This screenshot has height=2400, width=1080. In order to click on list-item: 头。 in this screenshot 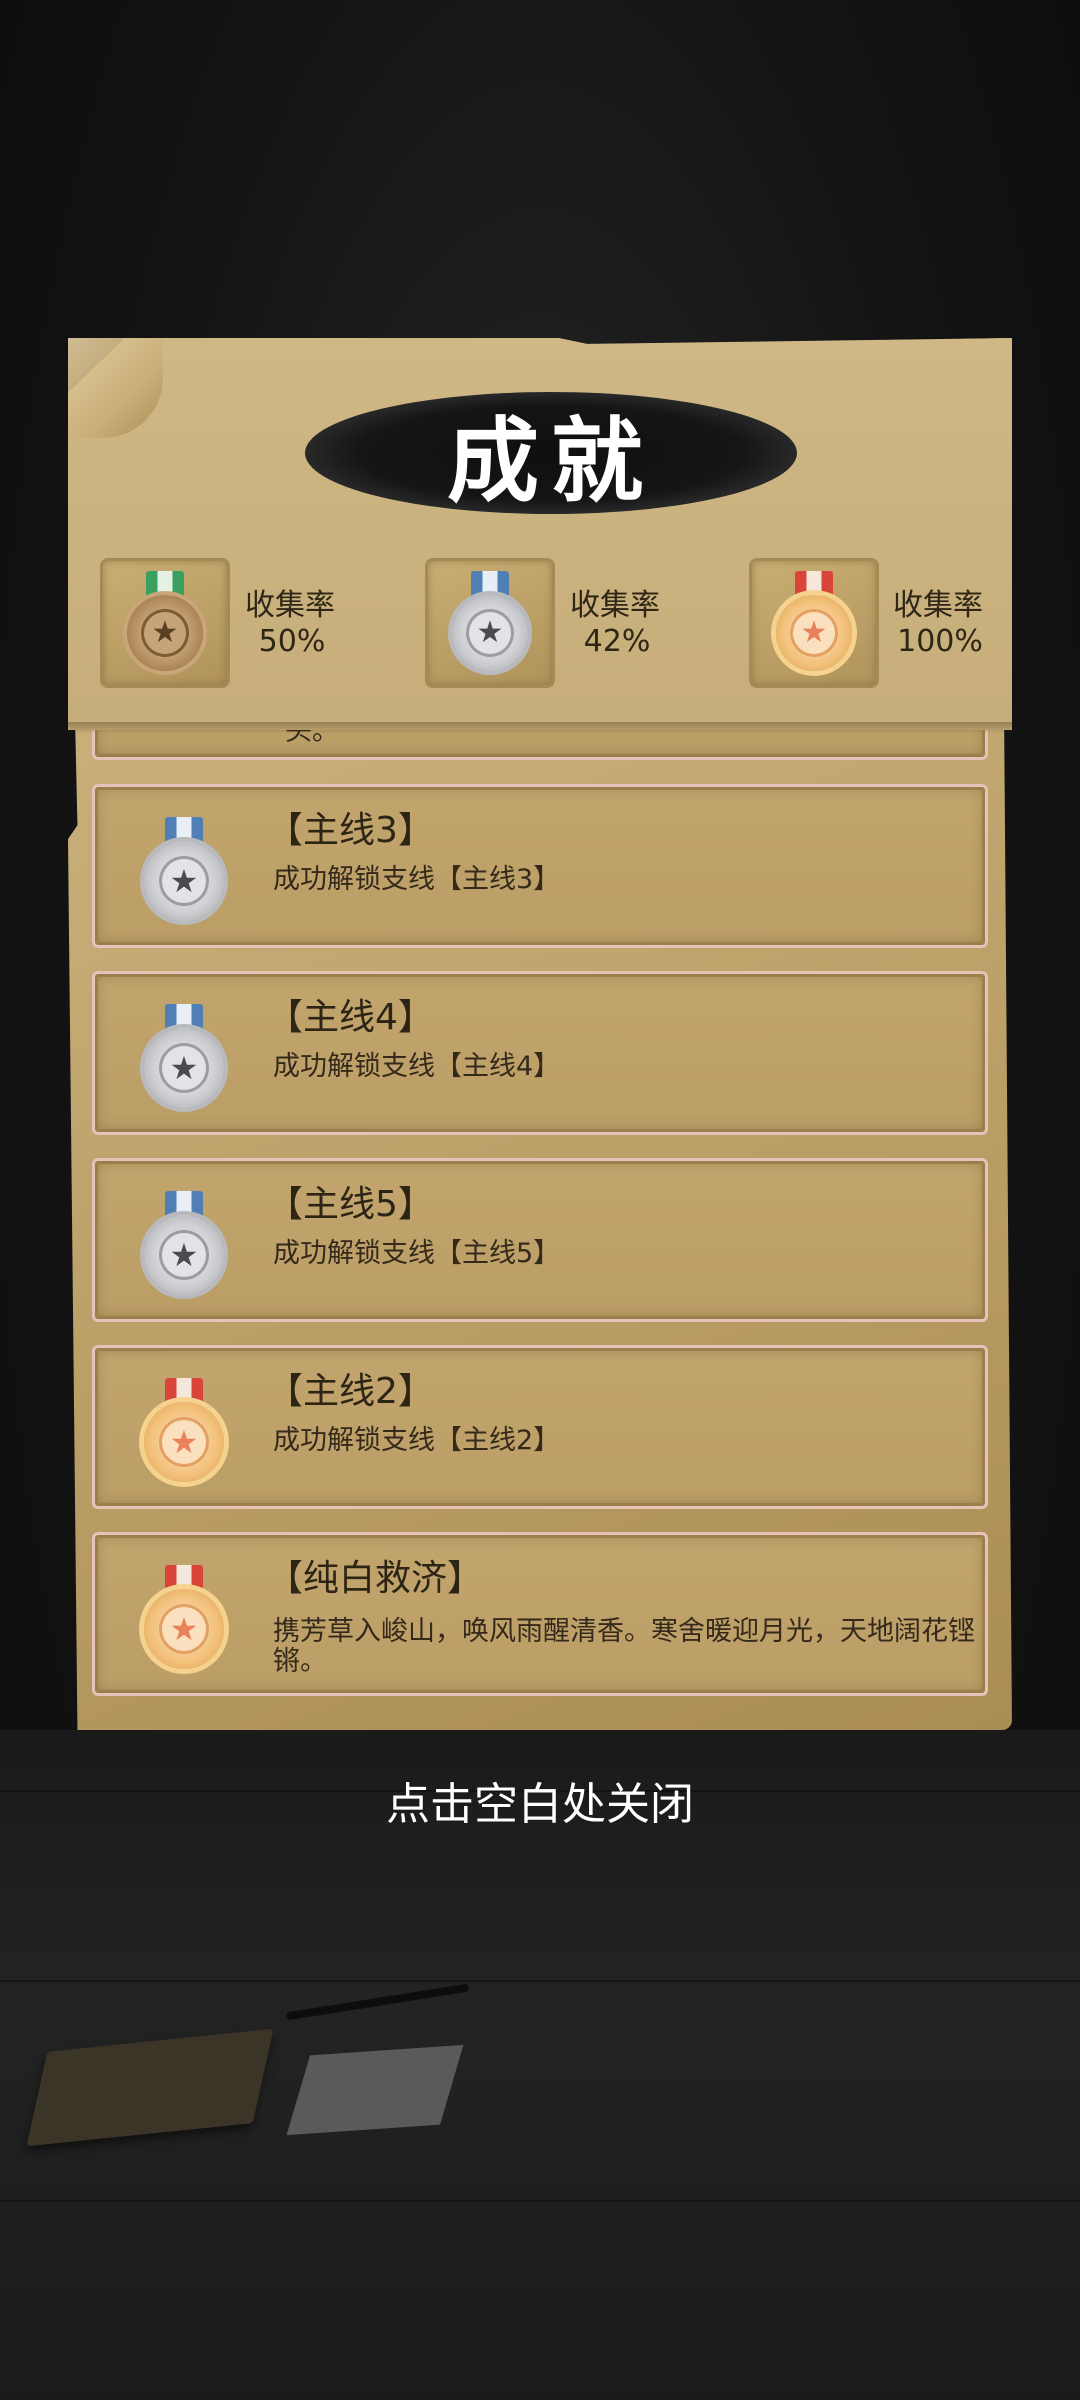, I will do `click(540, 745)`.